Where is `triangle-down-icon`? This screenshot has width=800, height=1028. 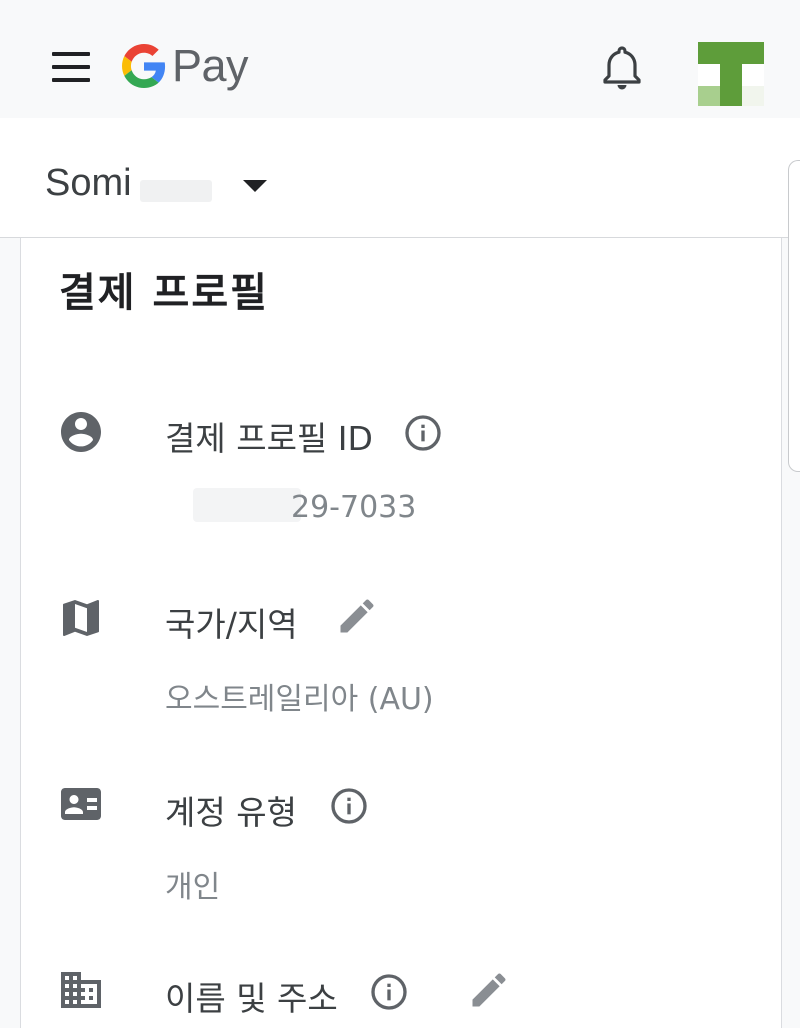
triangle-down-icon is located at coordinates (255, 186).